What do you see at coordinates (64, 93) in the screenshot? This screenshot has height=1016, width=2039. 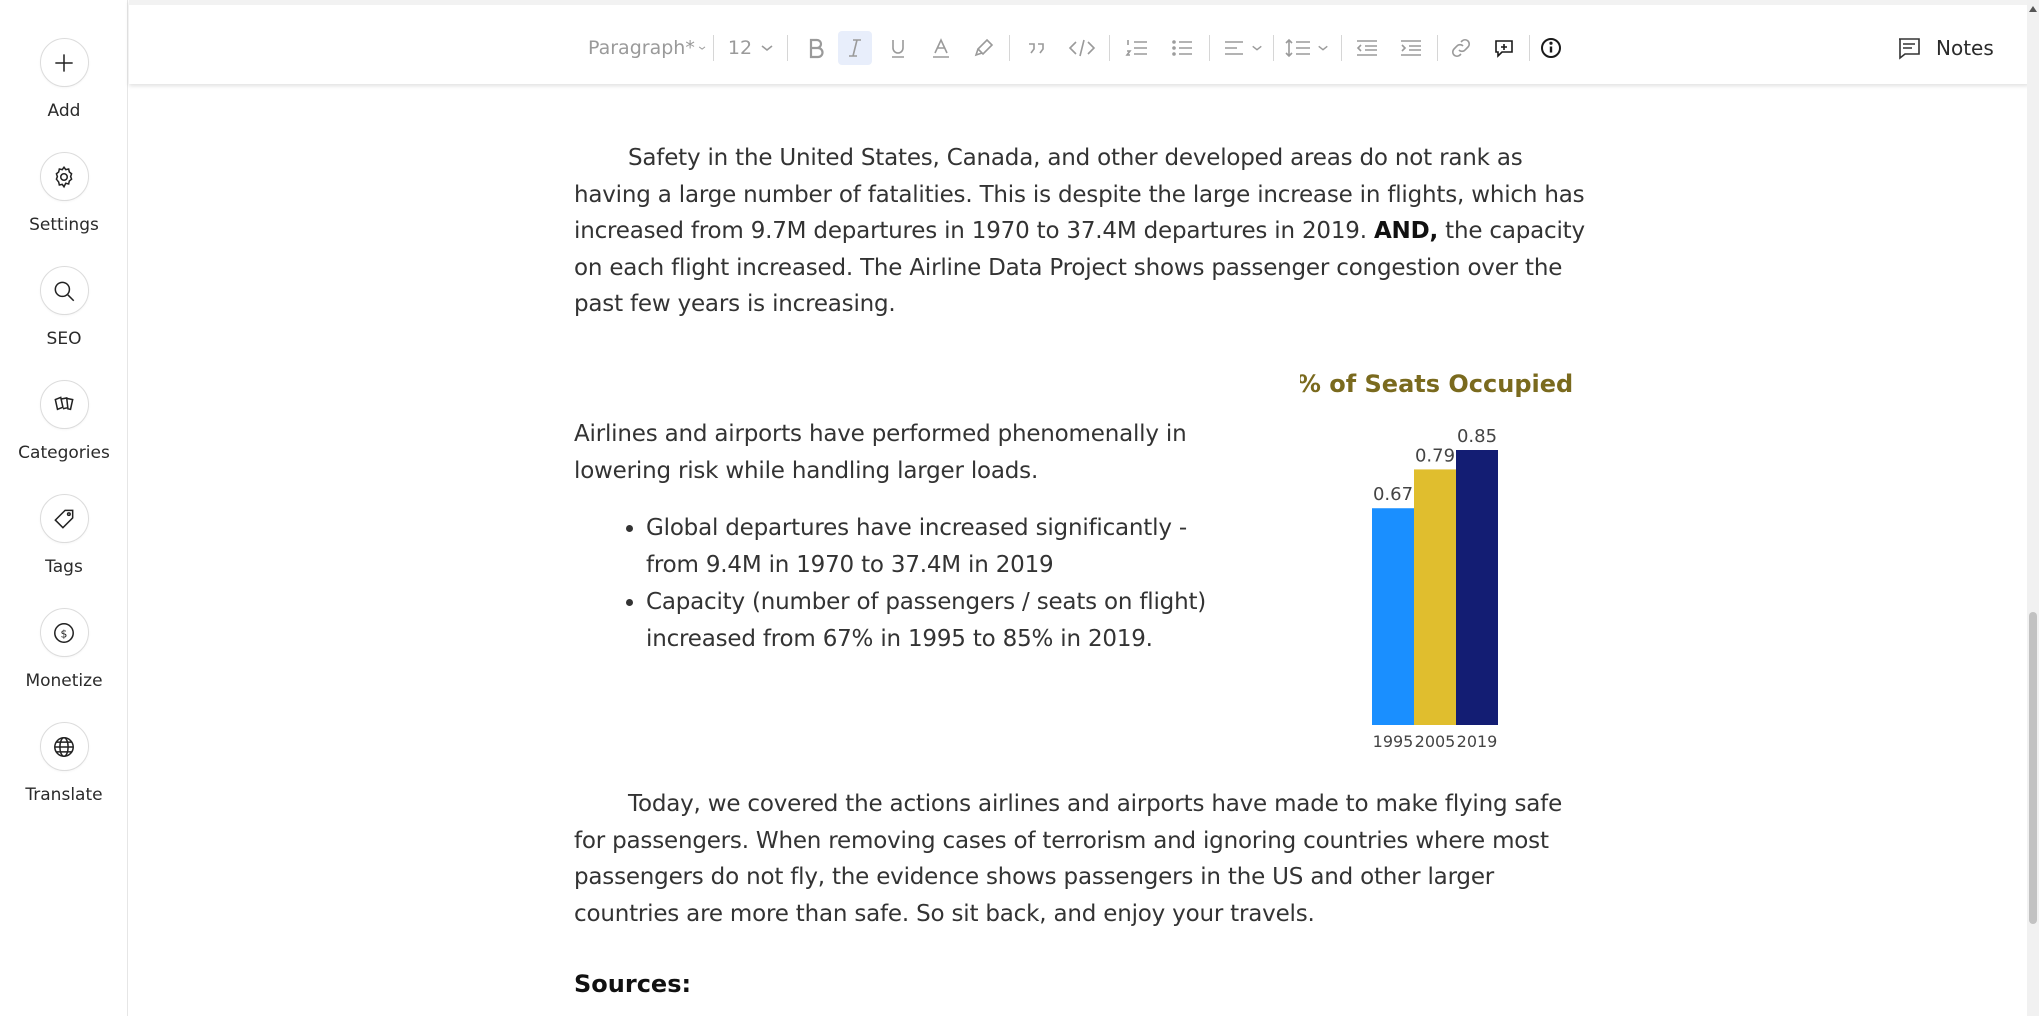 I see `sidebar-item-add: Add` at bounding box center [64, 93].